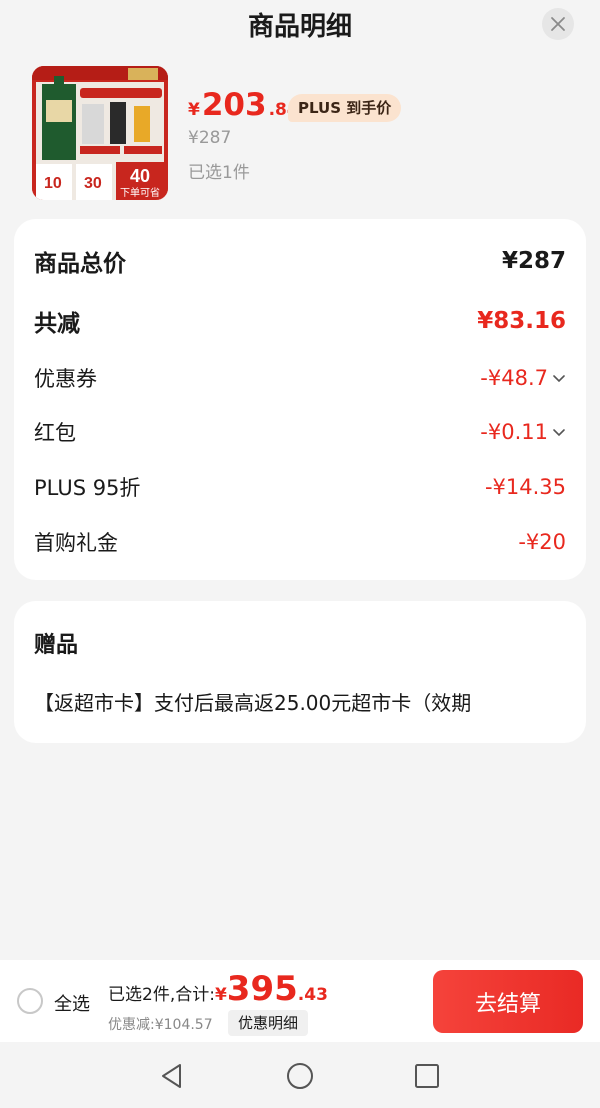 This screenshot has width=600, height=1108. Describe the element at coordinates (514, 378) in the screenshot. I see `row-value: -¥48.7` at that location.